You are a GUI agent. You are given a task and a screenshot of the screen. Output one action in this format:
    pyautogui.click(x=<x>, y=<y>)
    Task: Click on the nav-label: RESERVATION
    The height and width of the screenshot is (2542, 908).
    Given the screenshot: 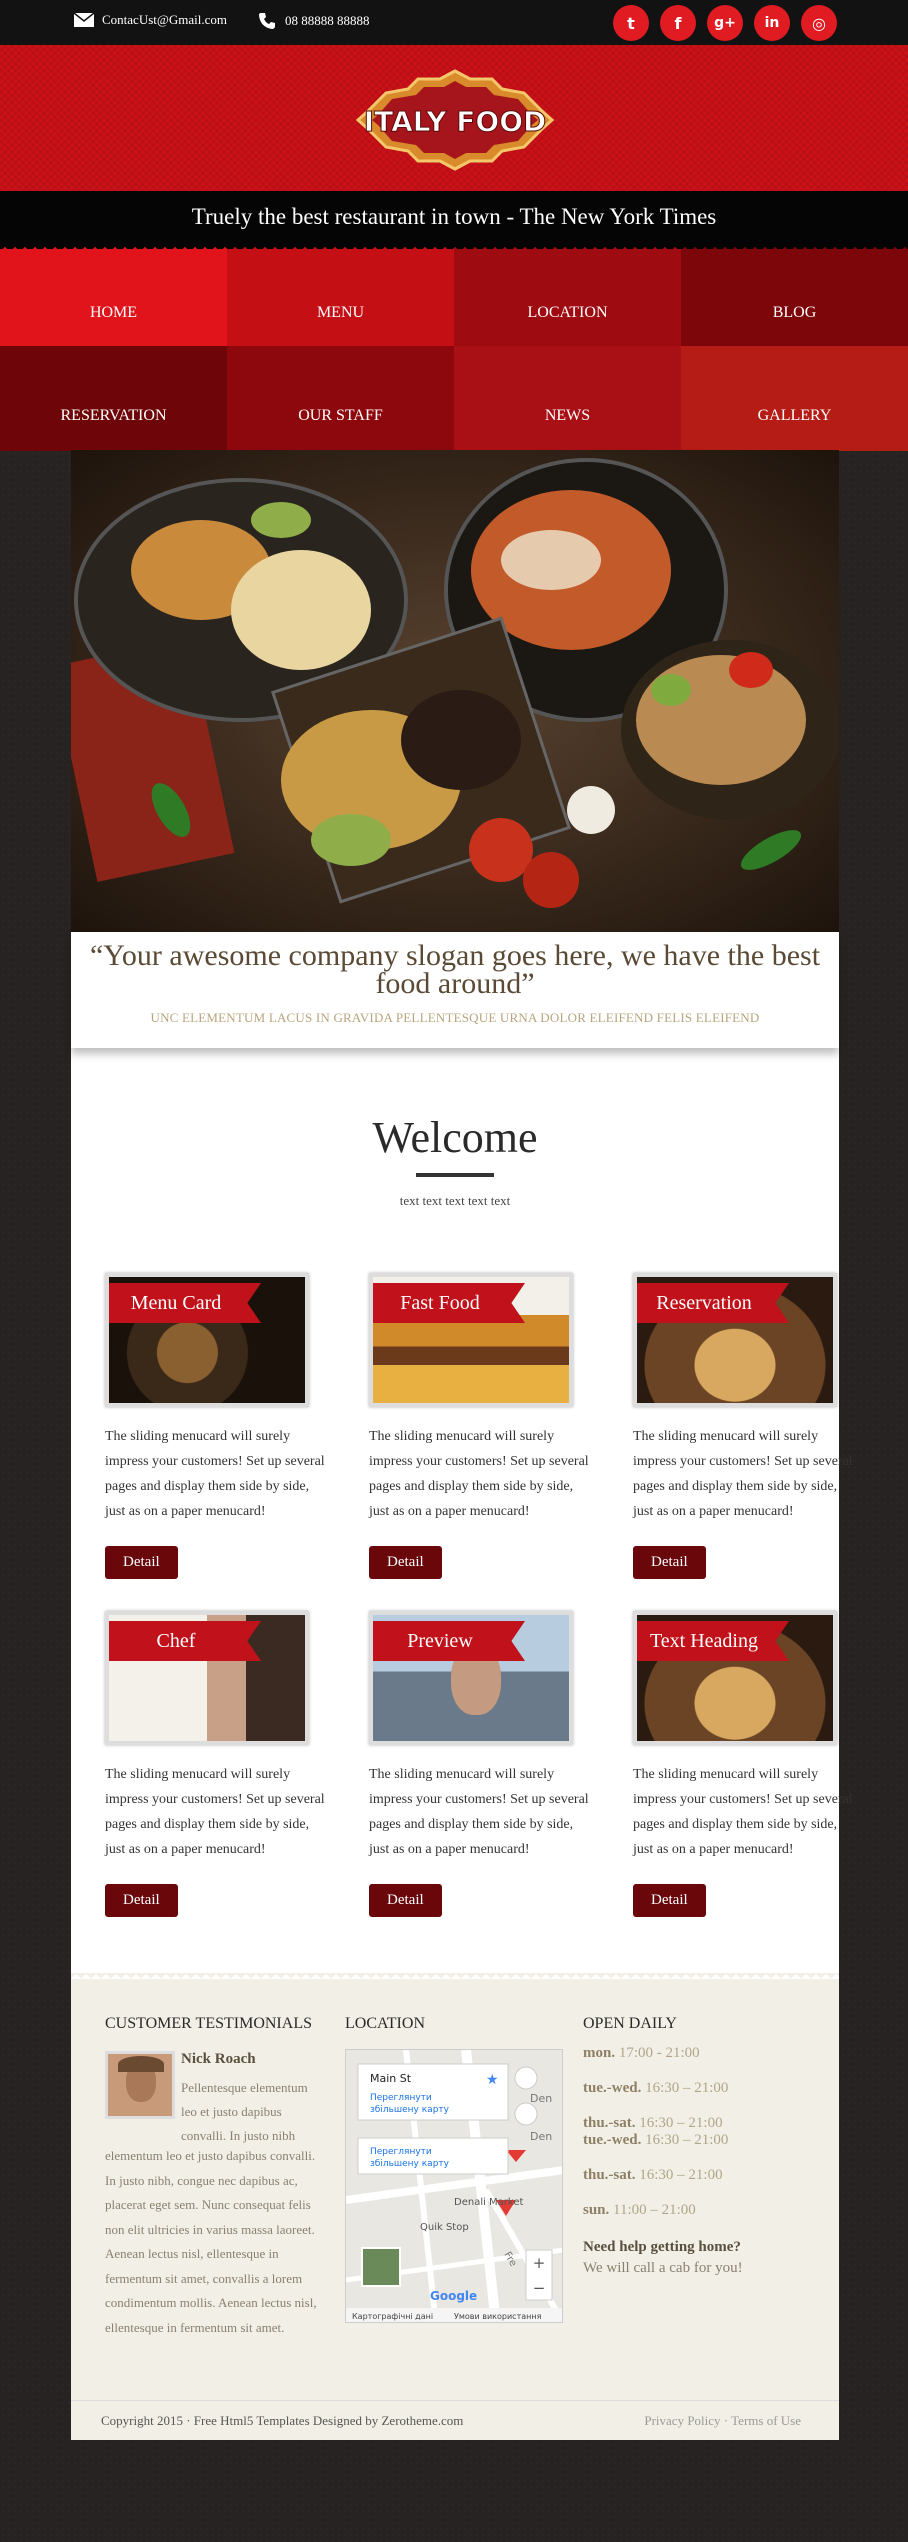 What is the action you would take?
    pyautogui.click(x=113, y=415)
    